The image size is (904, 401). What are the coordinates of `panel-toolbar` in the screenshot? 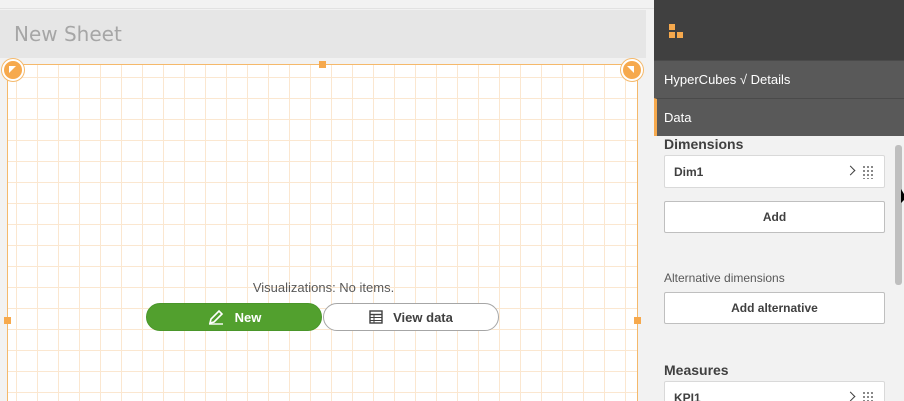 It's located at (779, 30).